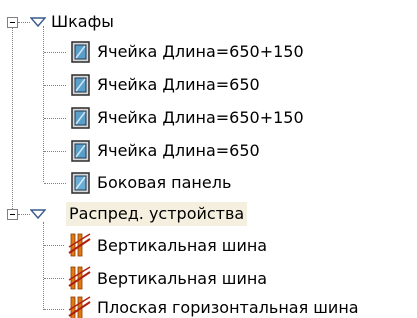 The width and height of the screenshot is (417, 318). I want to click on side-panel-icon, so click(81, 183).